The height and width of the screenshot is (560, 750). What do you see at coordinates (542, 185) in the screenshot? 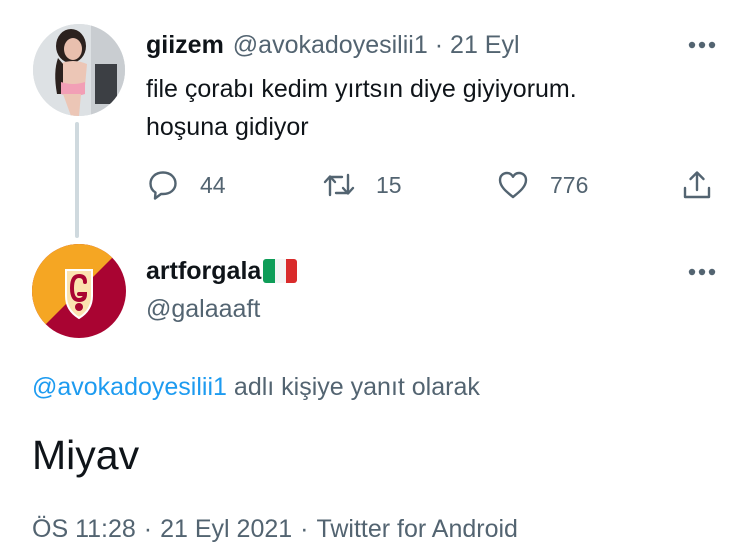
I see `like-button: 776` at bounding box center [542, 185].